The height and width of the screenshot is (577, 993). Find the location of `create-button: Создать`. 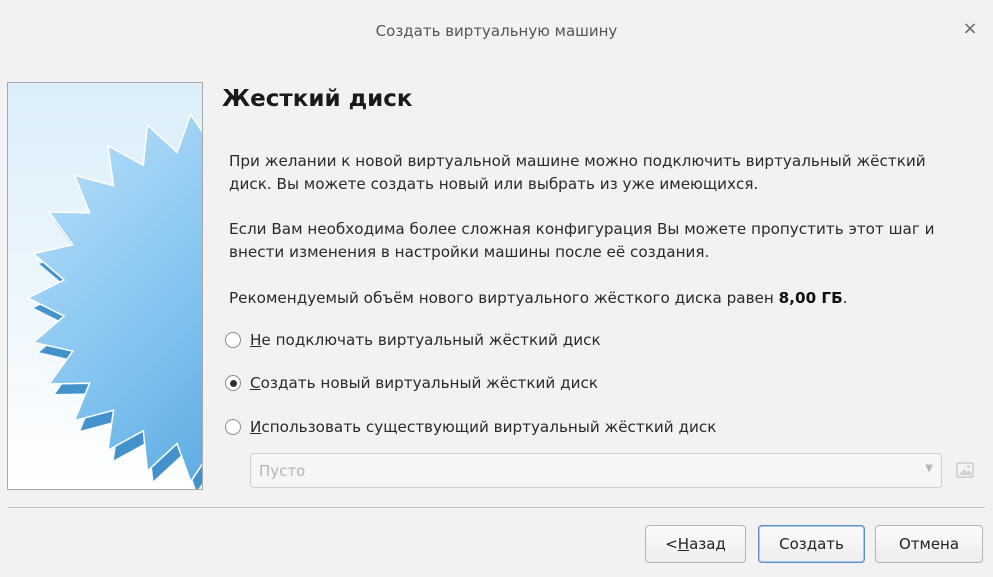

create-button: Создать is located at coordinates (811, 544).